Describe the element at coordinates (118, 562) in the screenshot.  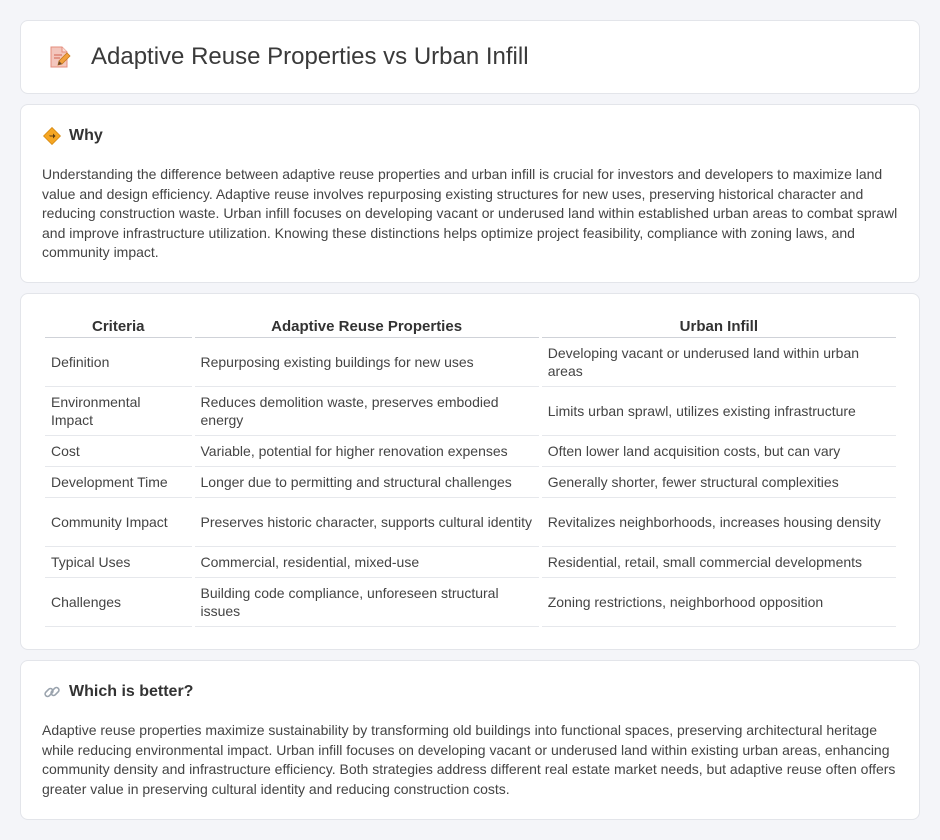
I see `criteria-cell: Typical Uses` at that location.